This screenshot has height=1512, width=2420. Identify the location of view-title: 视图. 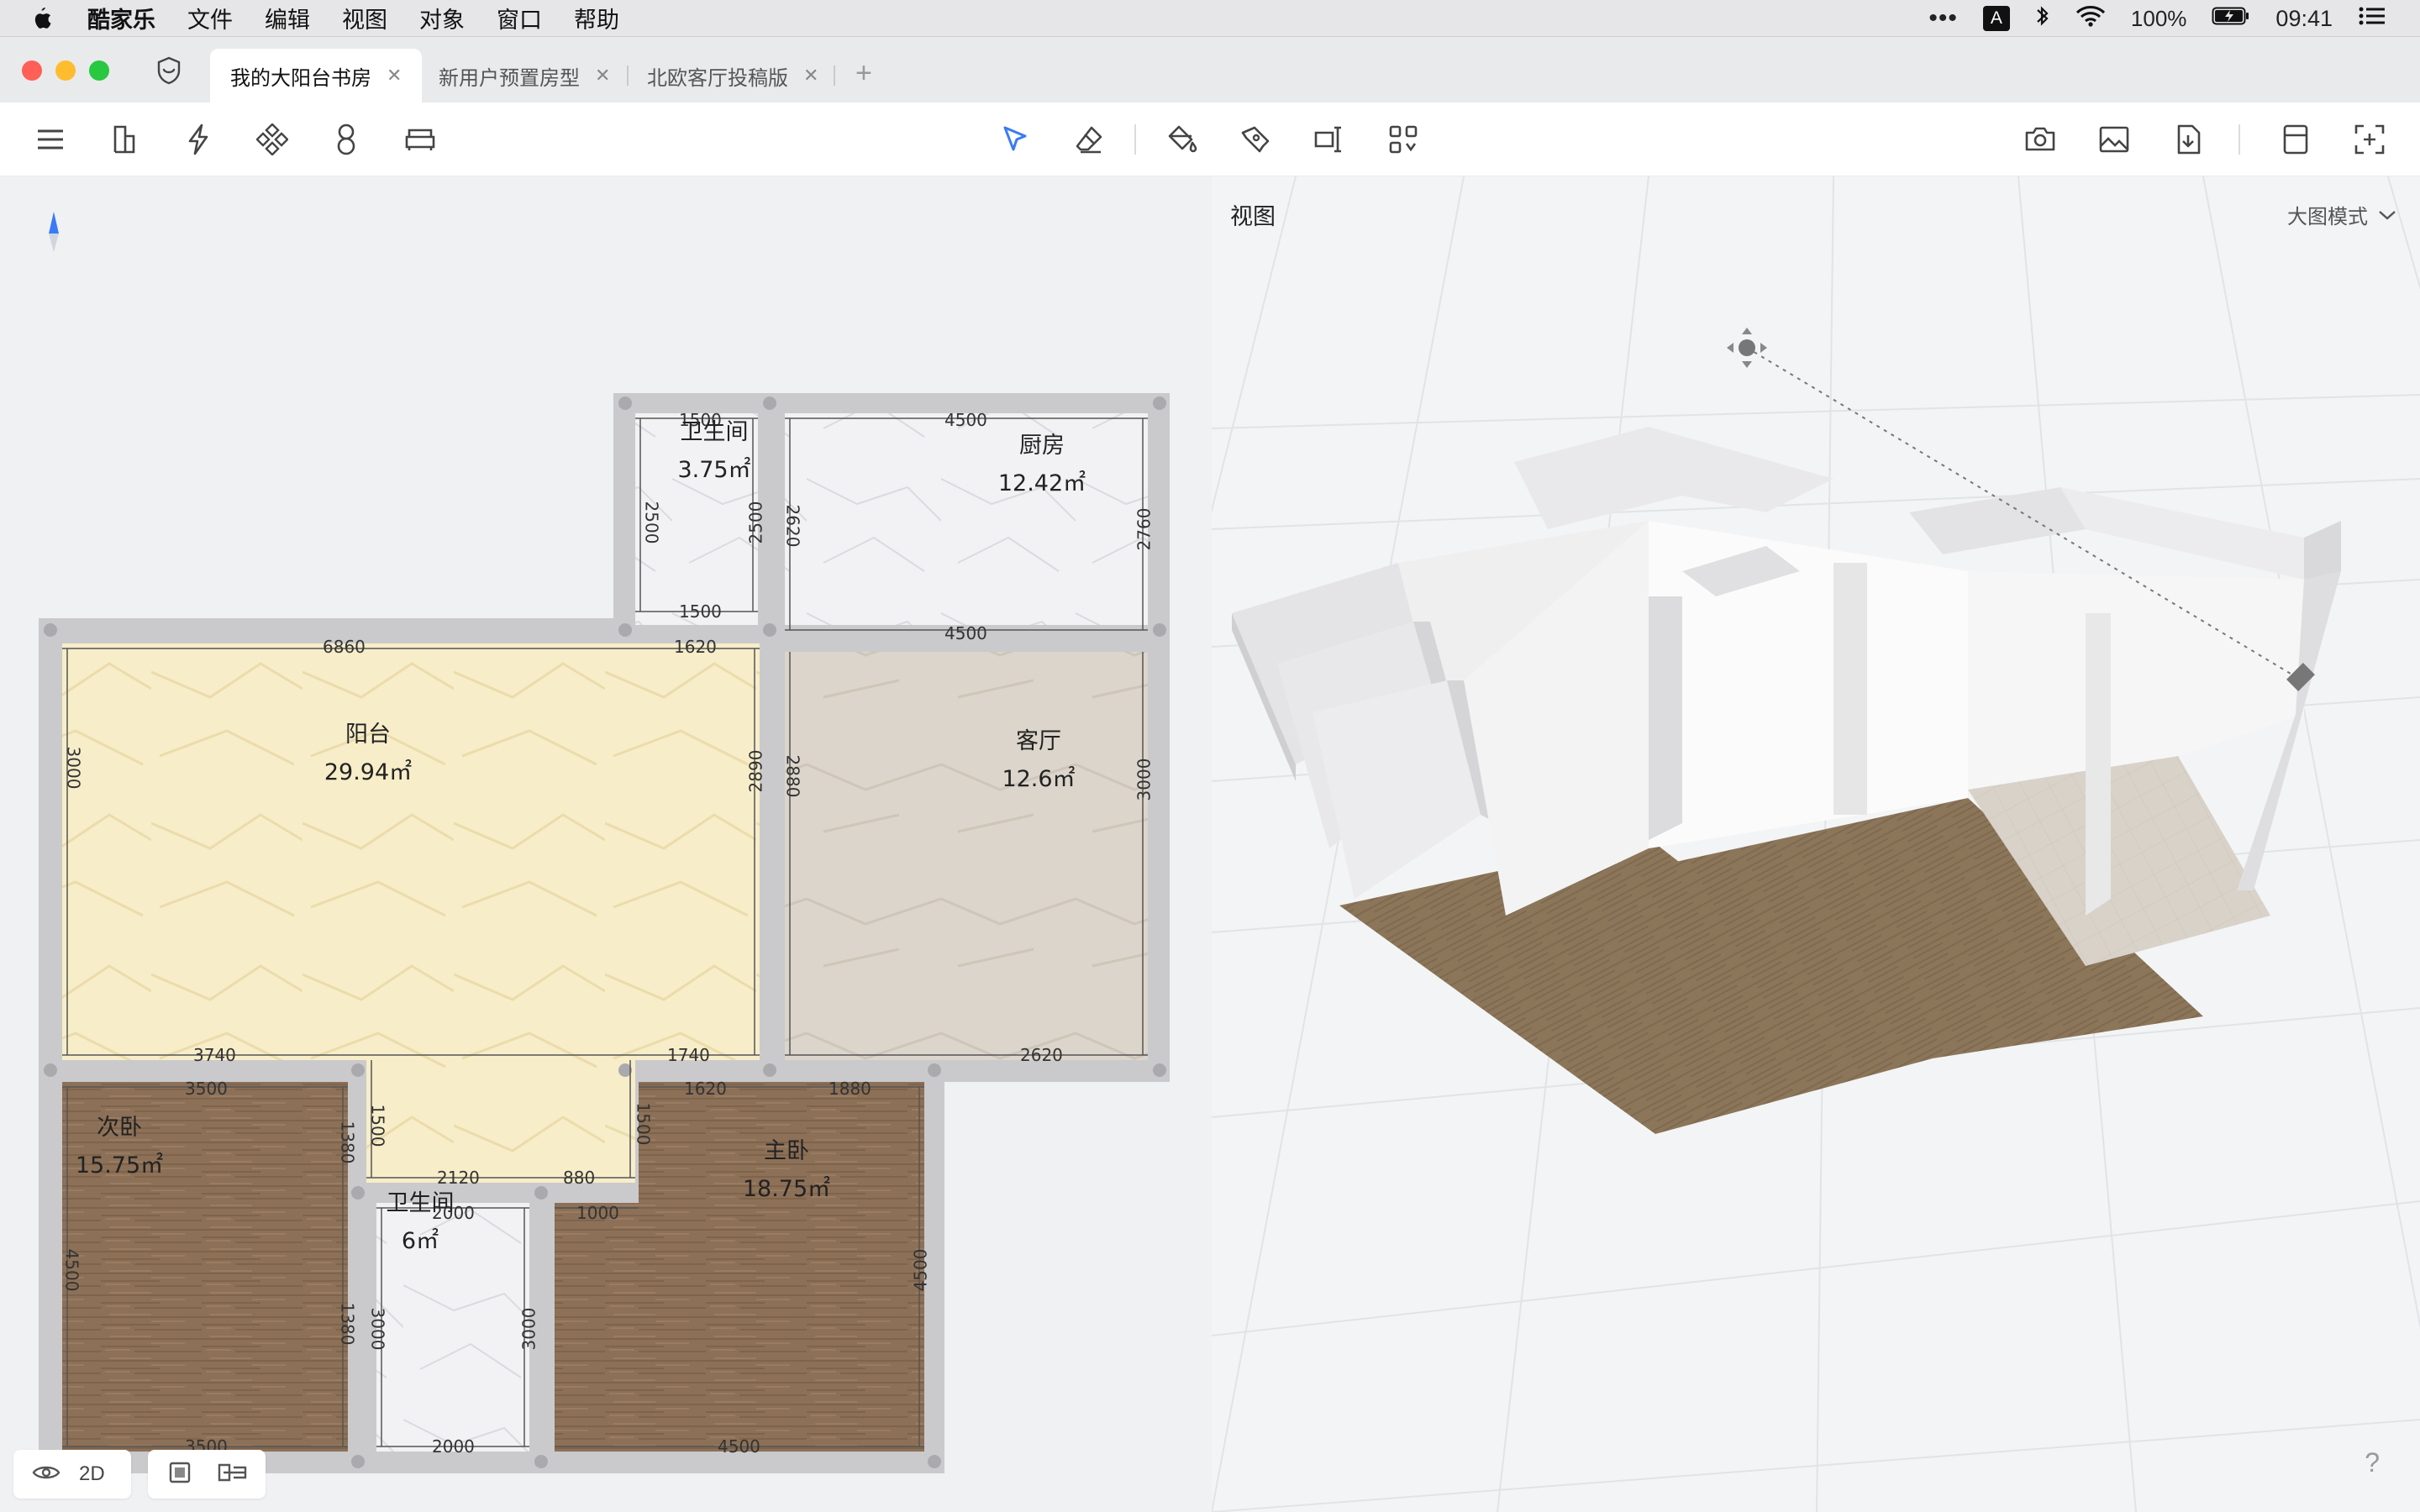
(1253, 216).